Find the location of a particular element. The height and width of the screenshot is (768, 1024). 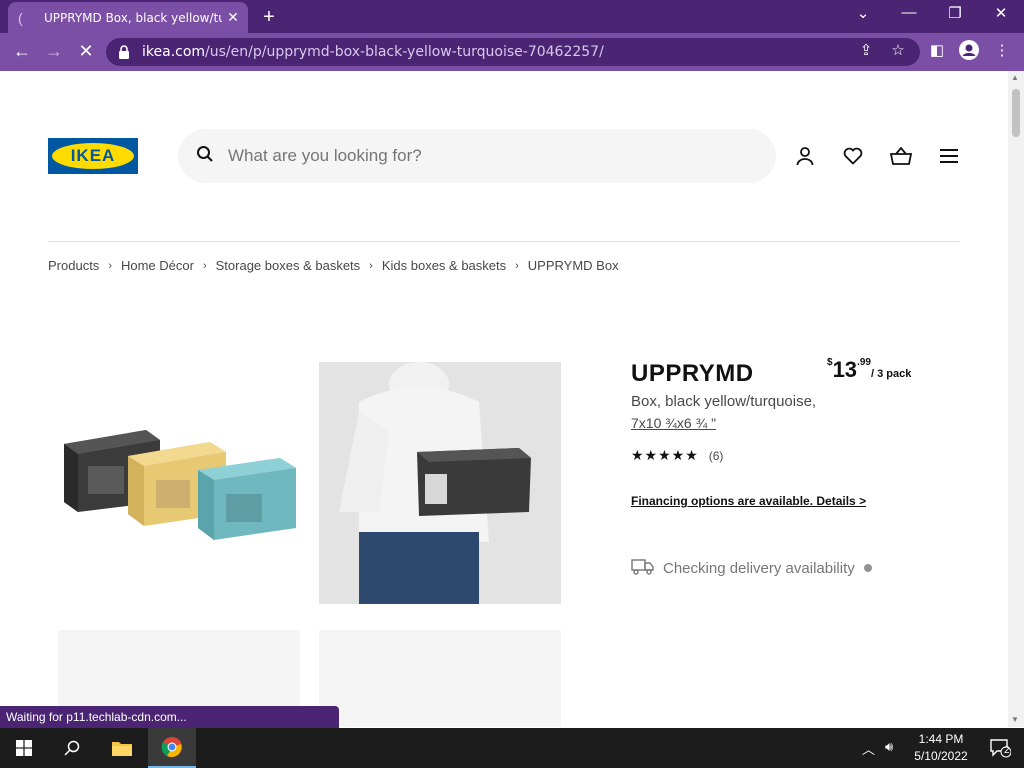

url-domain: ikea.com is located at coordinates (174, 52).